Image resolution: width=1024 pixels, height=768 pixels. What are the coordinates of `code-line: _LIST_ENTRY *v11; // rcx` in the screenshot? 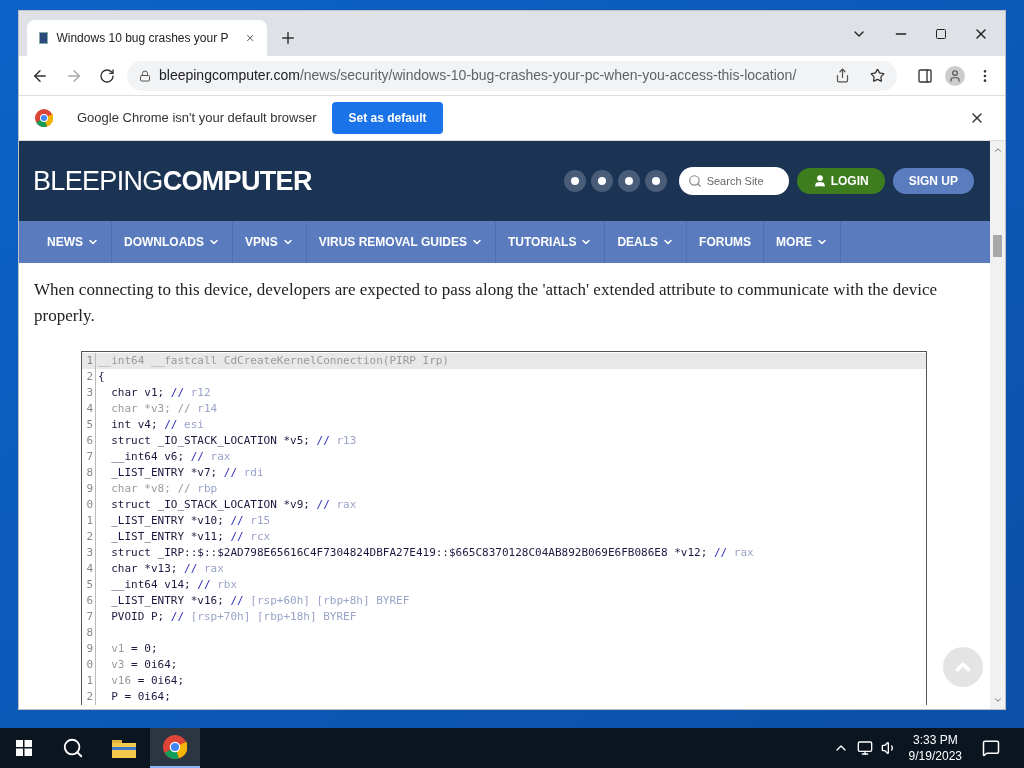 It's located at (190, 537).